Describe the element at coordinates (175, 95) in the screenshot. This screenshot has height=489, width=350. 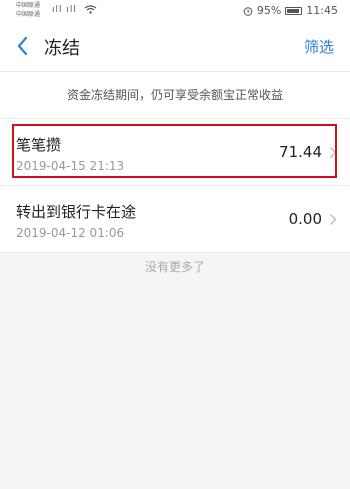
I see `notice-banner: 资金冻结期间，仍可享受余额宝正常收益` at that location.